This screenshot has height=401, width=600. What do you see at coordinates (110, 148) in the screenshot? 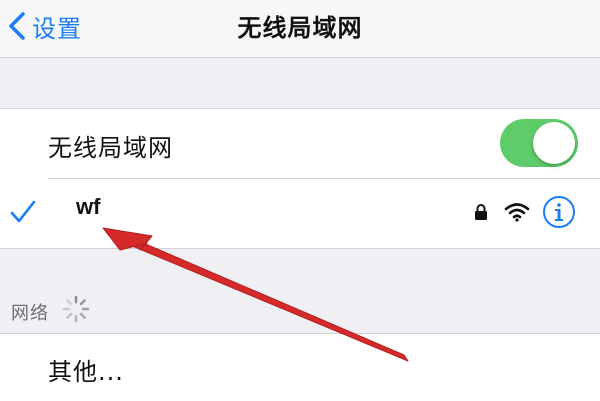
I see `wifi-toggle-label: 无线局域网` at bounding box center [110, 148].